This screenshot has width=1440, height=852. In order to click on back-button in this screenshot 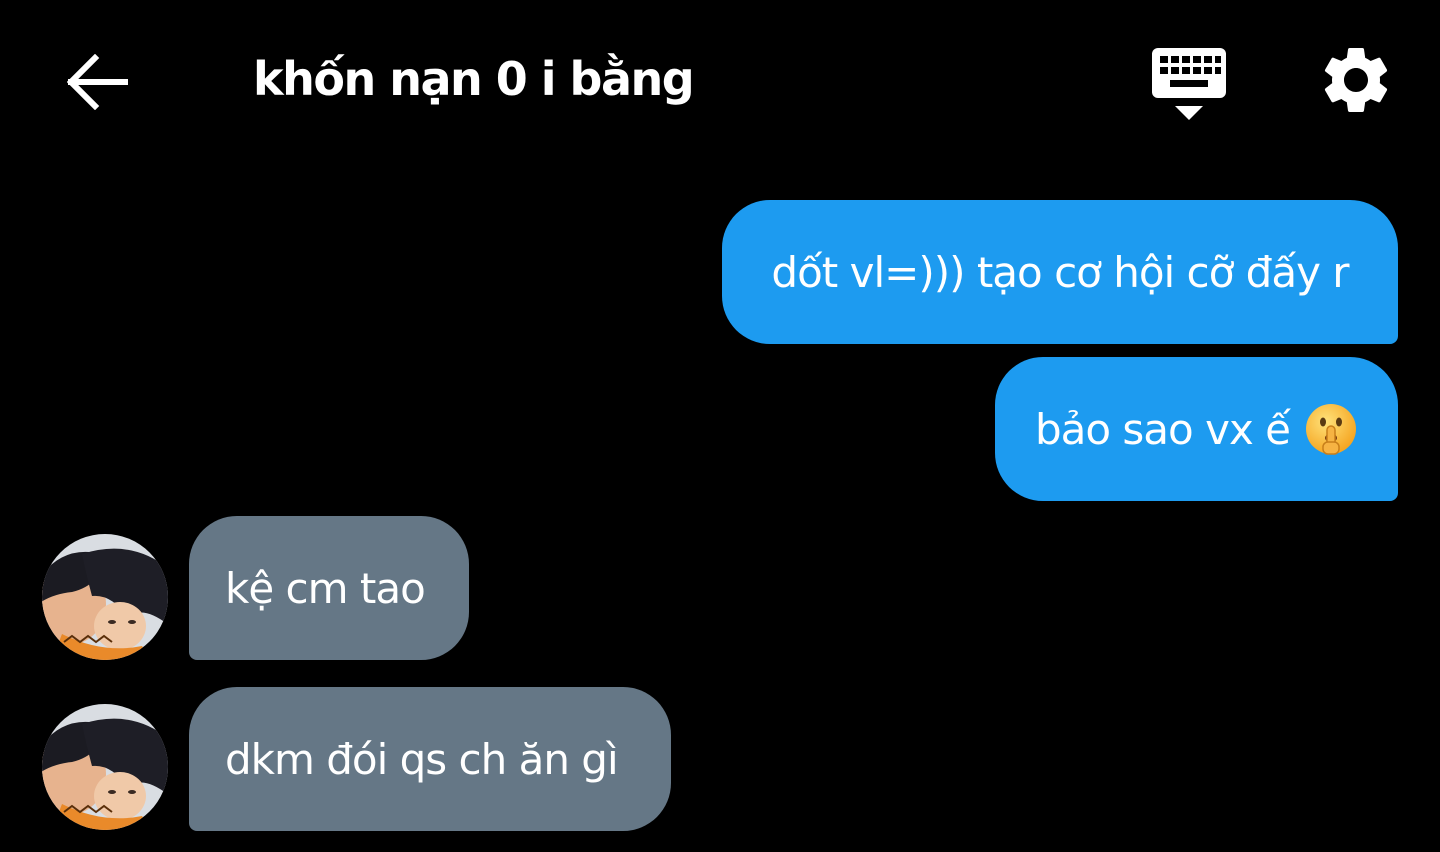, I will do `click(98, 82)`.